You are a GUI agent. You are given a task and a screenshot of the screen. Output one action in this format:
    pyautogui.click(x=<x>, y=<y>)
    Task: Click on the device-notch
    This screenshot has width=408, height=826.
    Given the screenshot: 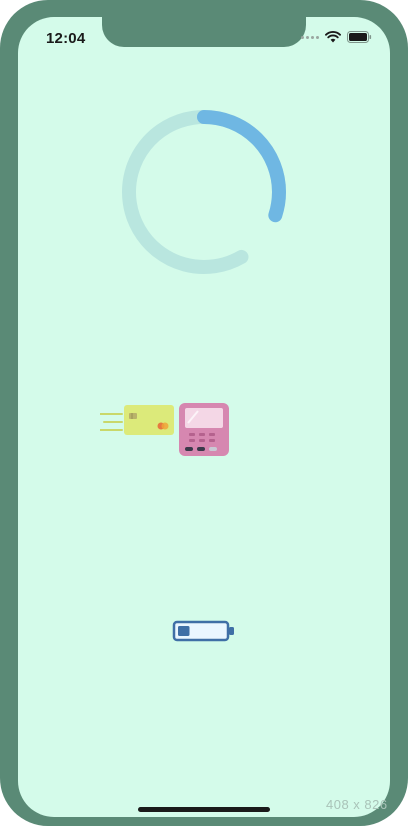 What is the action you would take?
    pyautogui.click(x=204, y=32)
    